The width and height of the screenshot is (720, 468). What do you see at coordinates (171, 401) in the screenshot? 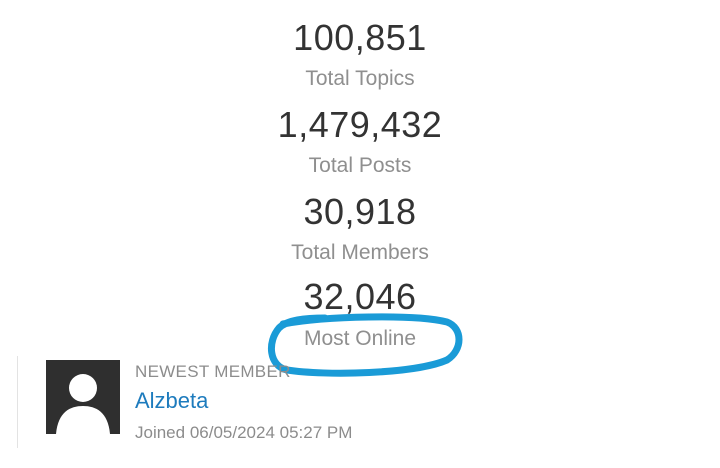
I see `newest-member-link: Alzbeta` at bounding box center [171, 401].